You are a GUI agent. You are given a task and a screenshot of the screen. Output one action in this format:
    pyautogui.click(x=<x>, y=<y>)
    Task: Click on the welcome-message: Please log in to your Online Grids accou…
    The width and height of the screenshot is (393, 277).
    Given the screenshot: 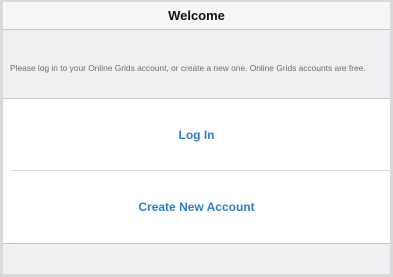 What is the action you would take?
    pyautogui.click(x=188, y=68)
    